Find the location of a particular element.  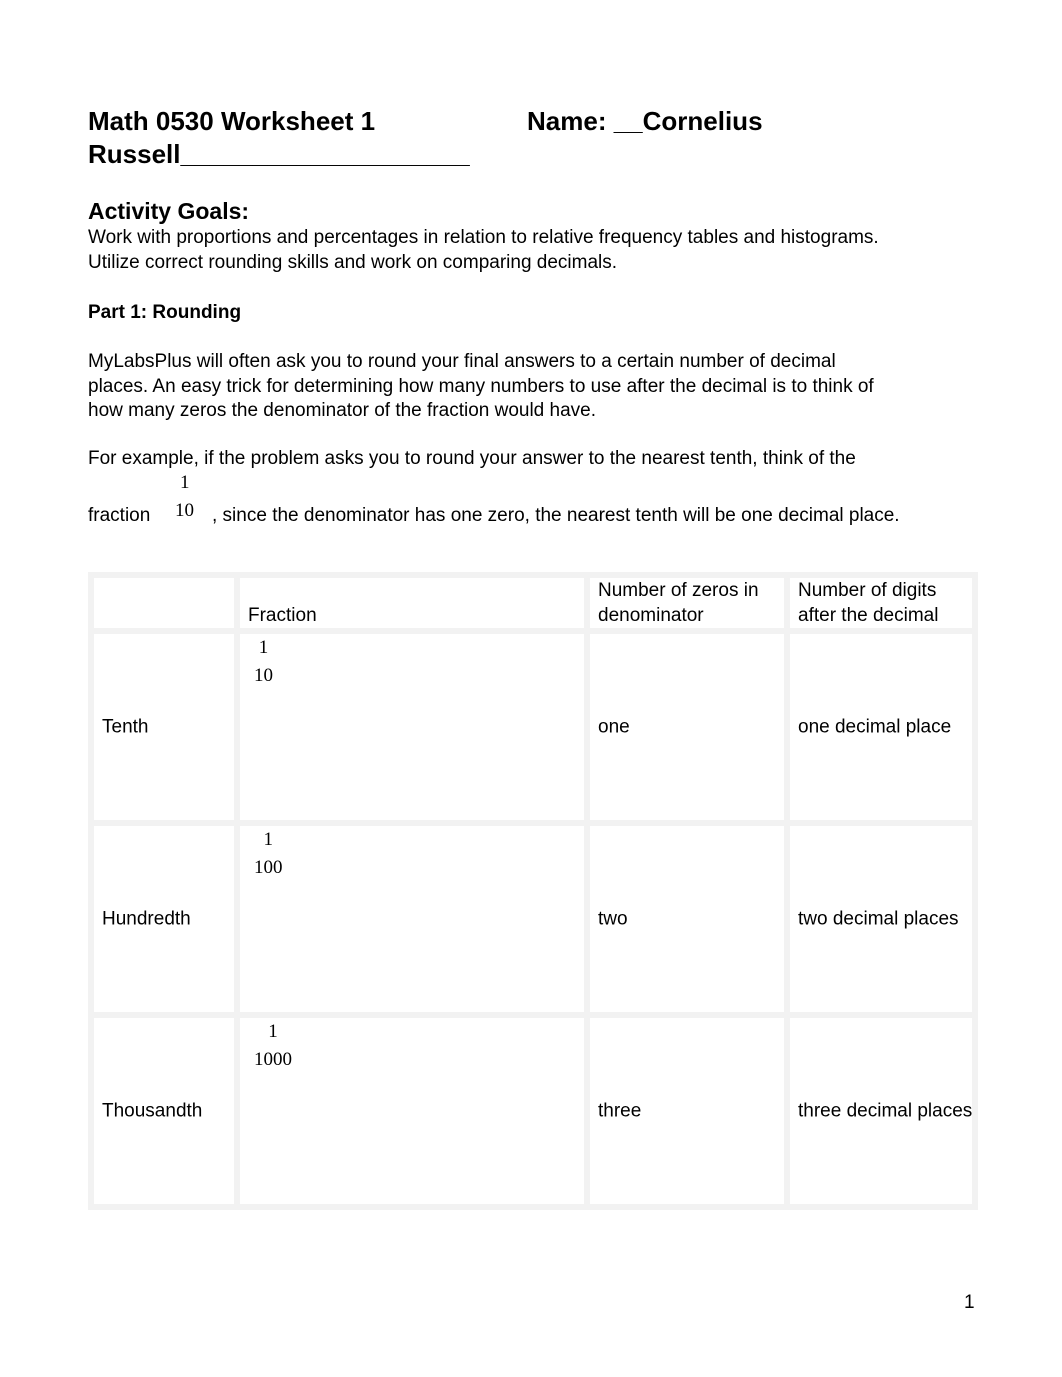

denominator: 1000 is located at coordinates (273, 1059).